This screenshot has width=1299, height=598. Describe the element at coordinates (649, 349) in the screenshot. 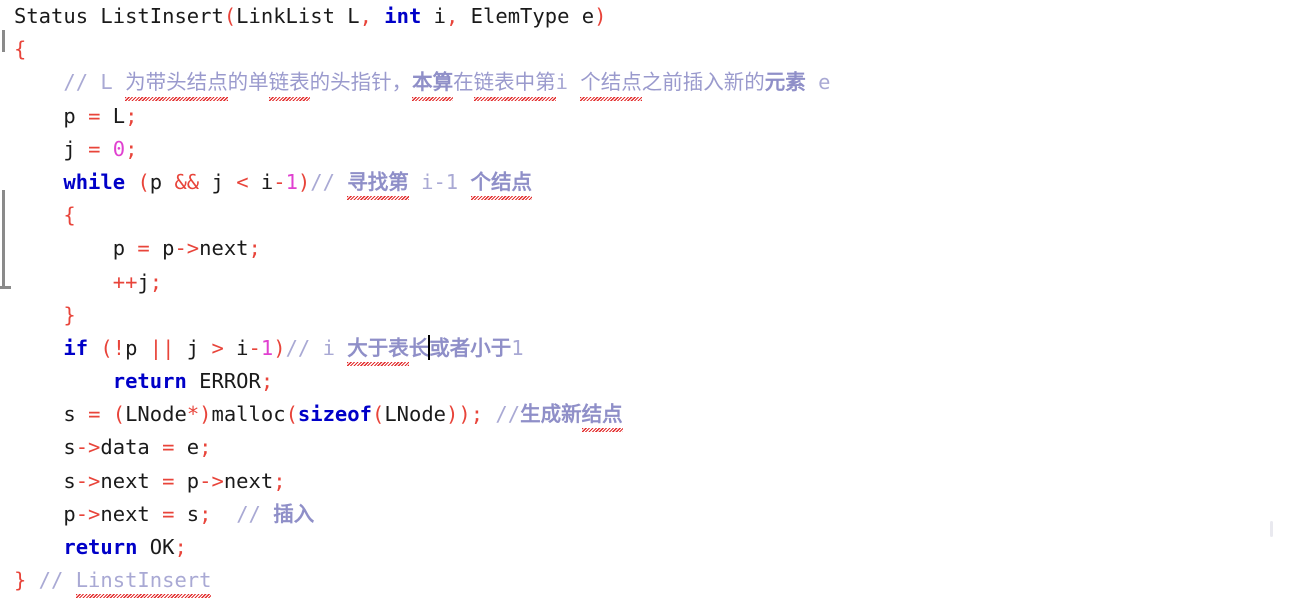

I see `code-line: if (!p || j > i-1)// i 大于表长或者小于1` at that location.